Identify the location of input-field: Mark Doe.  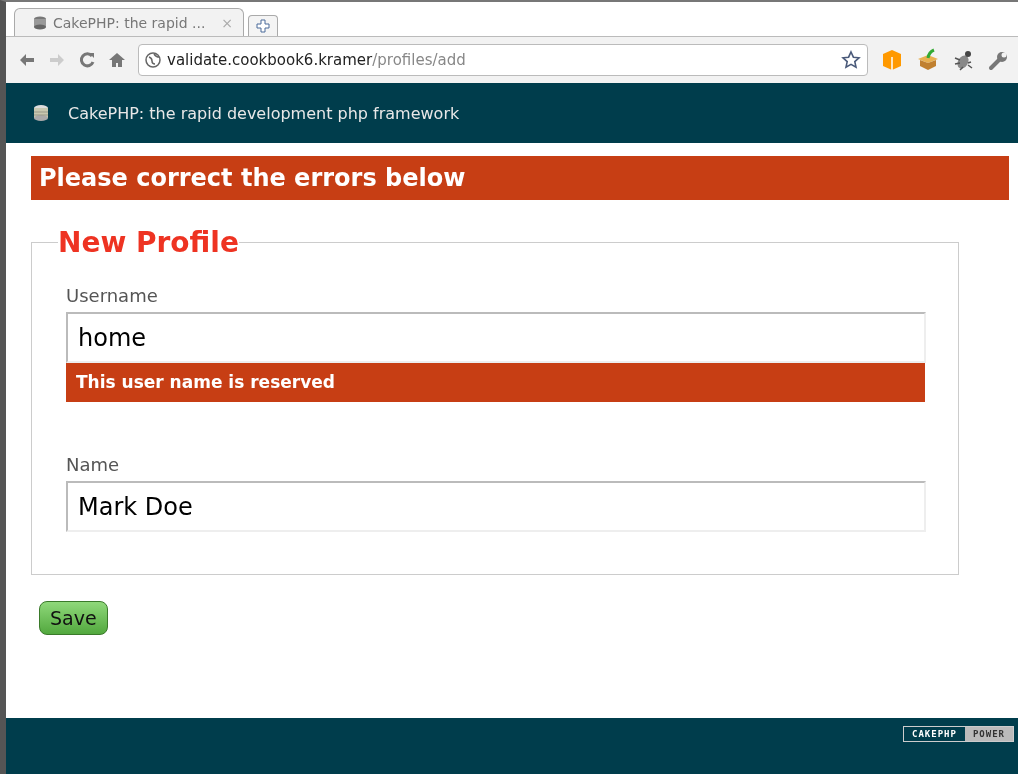
(496, 506).